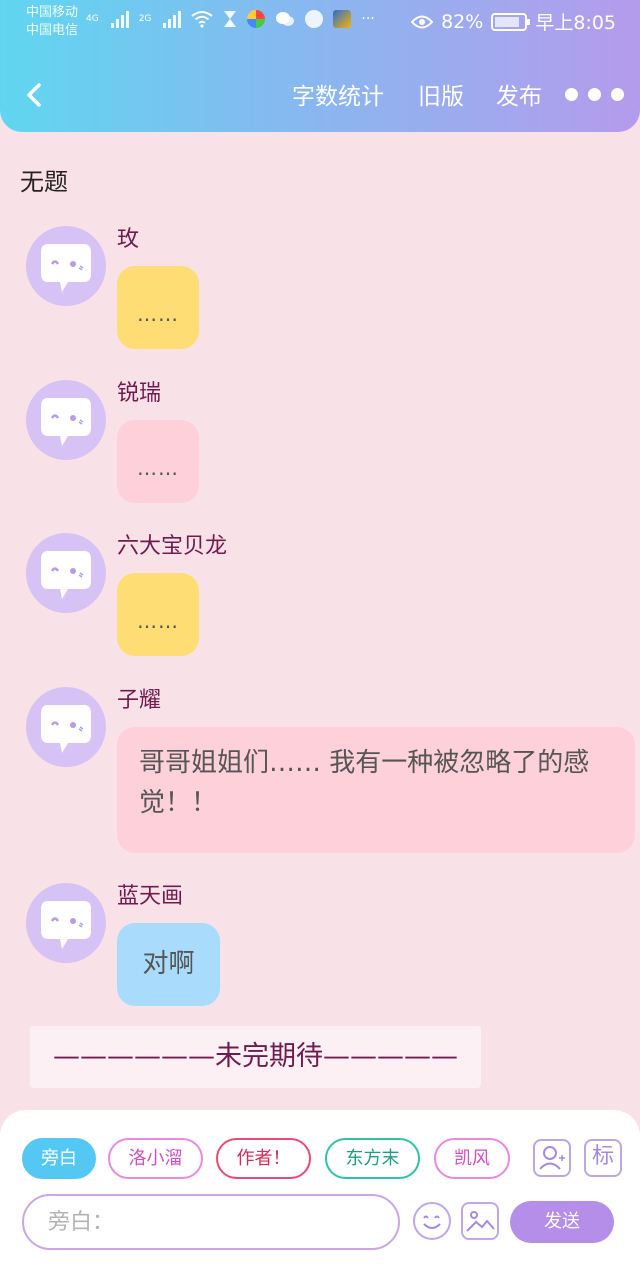  Describe the element at coordinates (52, 30) in the screenshot. I see `carrier-2: 中国电信` at that location.